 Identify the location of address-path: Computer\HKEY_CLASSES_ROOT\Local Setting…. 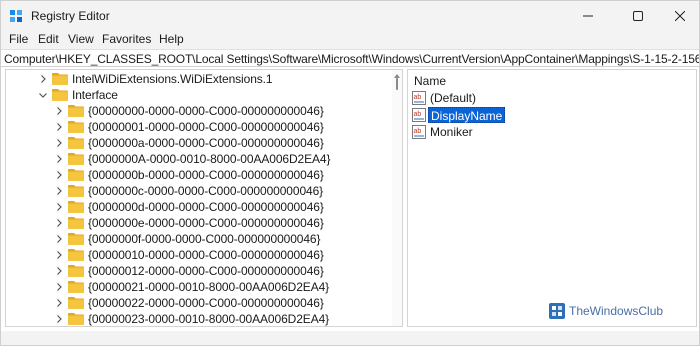
(352, 59).